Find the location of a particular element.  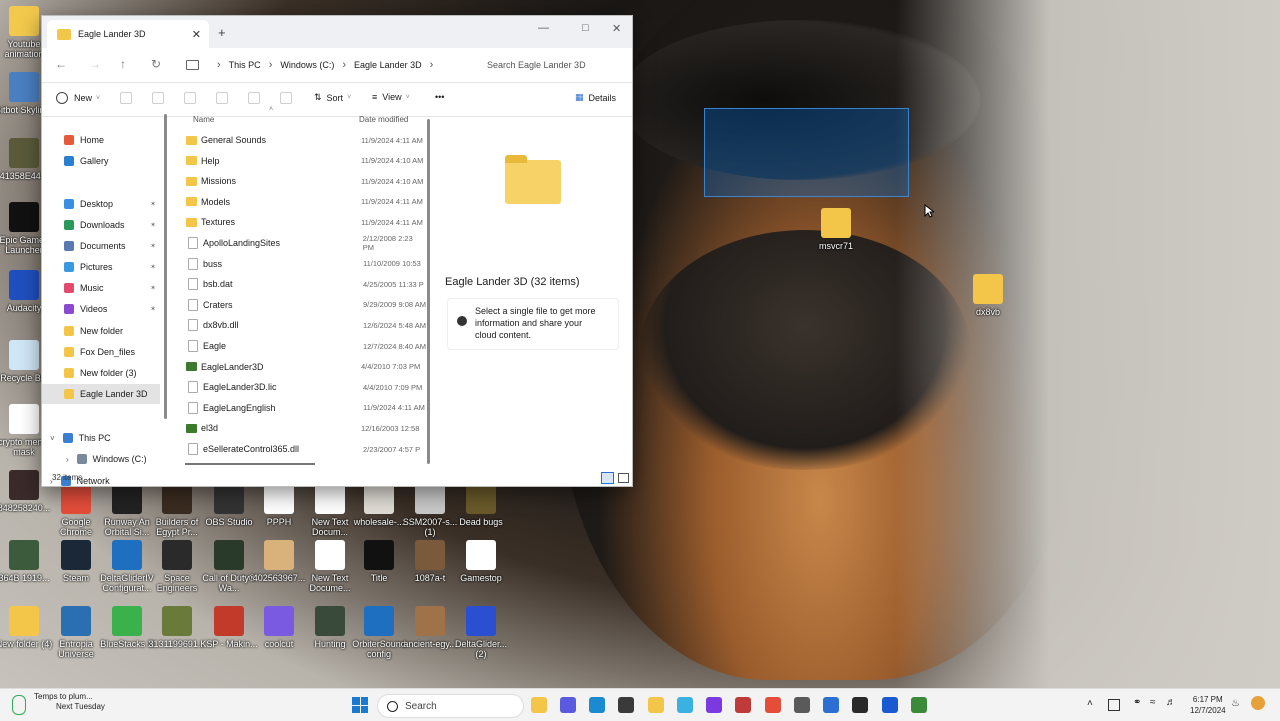

list-icon is located at coordinates (890, 705).